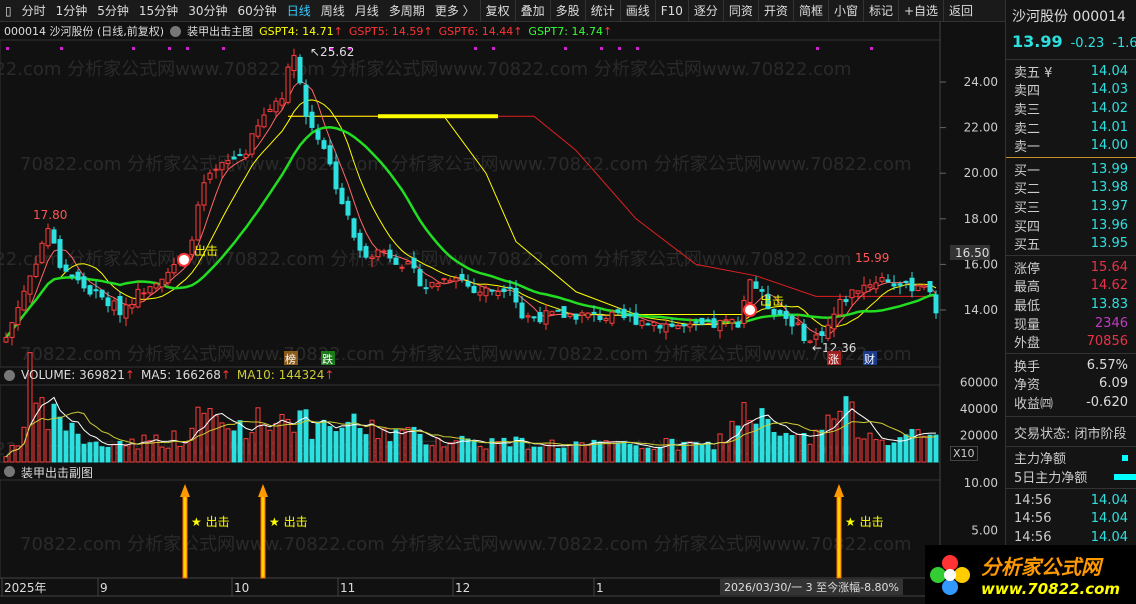 The width and height of the screenshot is (1136, 604). What do you see at coordinates (979, 409) in the screenshot?
I see `volume-axis-label: 40000` at bounding box center [979, 409].